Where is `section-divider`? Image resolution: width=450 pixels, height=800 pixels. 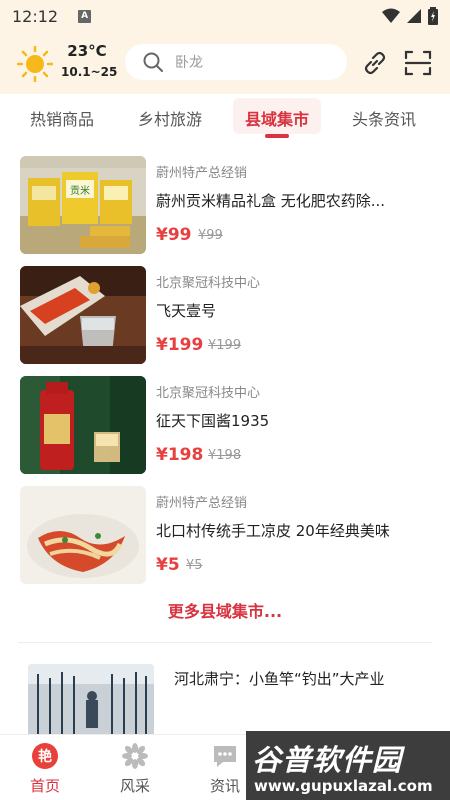
section-divider is located at coordinates (225, 642).